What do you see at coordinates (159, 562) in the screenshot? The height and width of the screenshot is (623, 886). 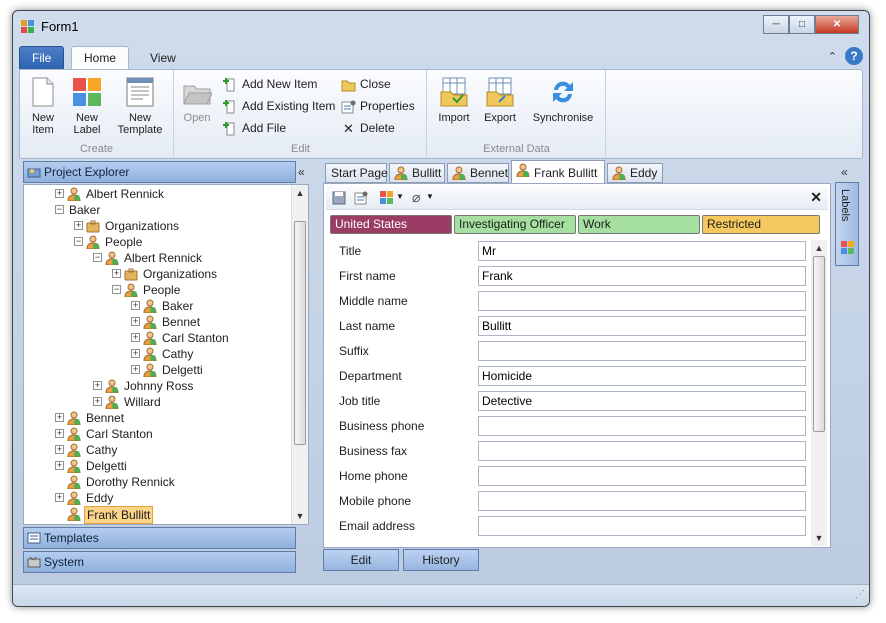 I see `system-header: System` at bounding box center [159, 562].